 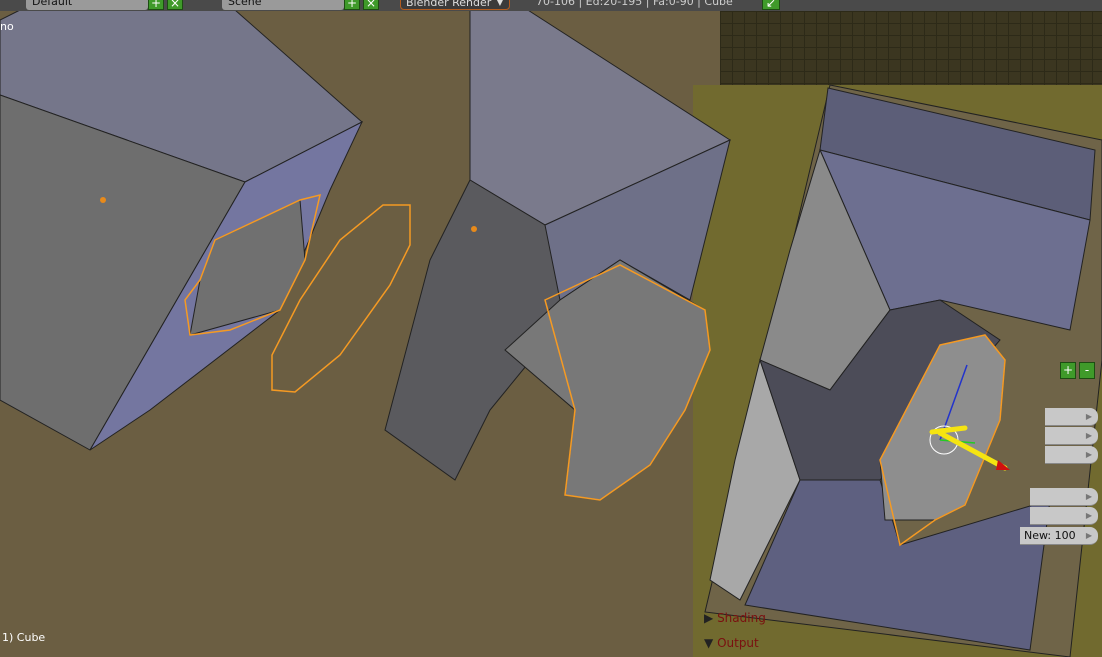 I want to click on add-layout-button: +, so click(x=156, y=5).